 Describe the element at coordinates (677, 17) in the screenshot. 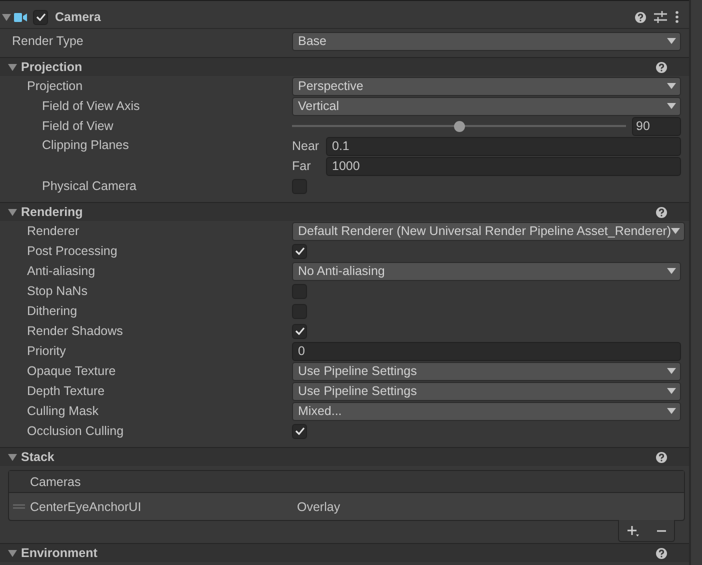

I see `more-icon` at that location.